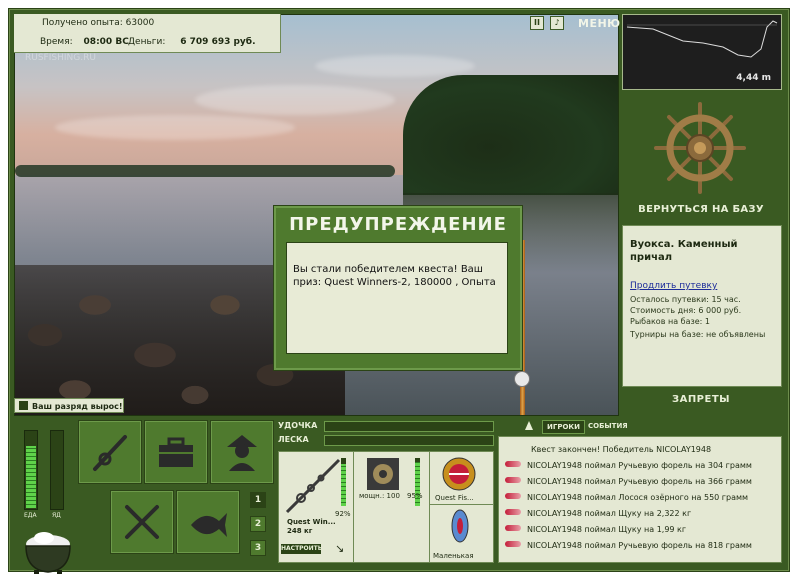  What do you see at coordinates (31, 477) in the screenshot?
I see `food-bar-fill` at bounding box center [31, 477].